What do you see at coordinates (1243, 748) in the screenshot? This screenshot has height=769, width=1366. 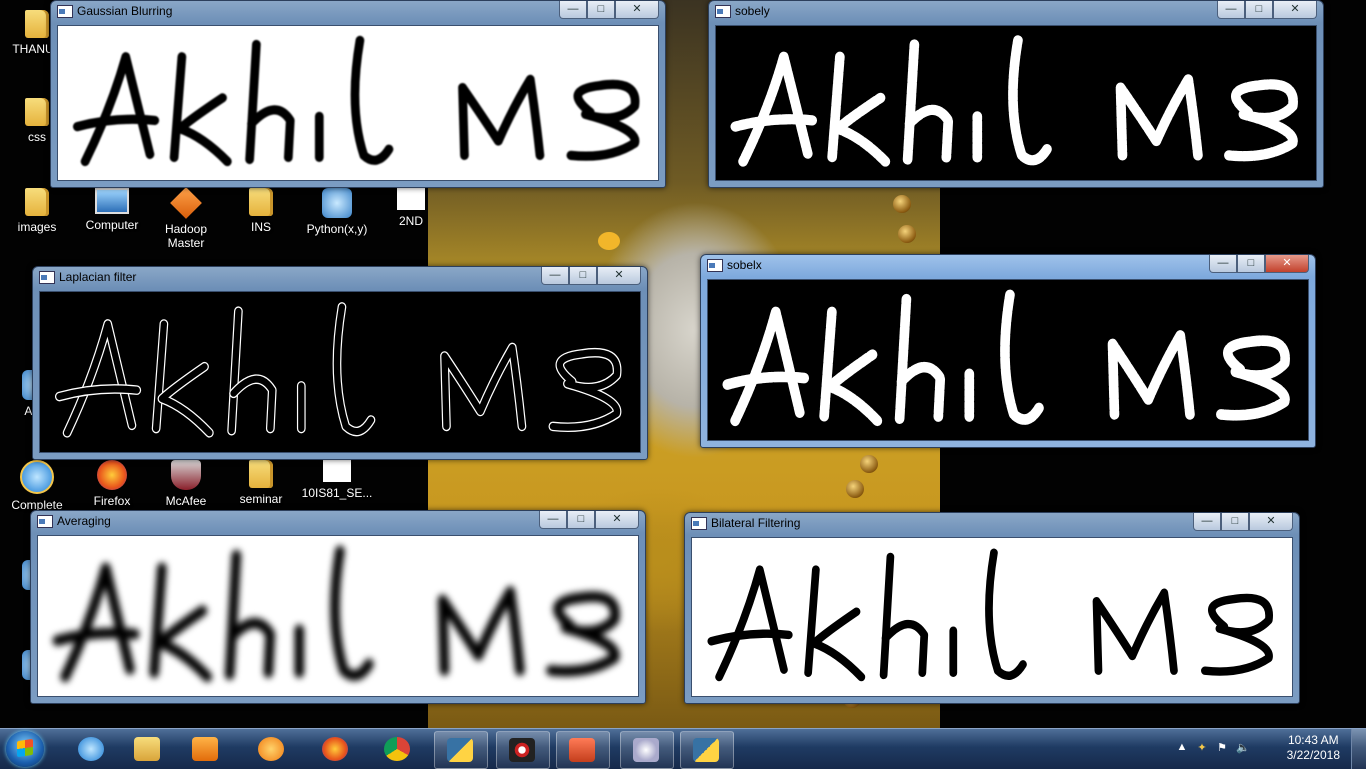 I see `volume-icon: 🔈` at bounding box center [1243, 748].